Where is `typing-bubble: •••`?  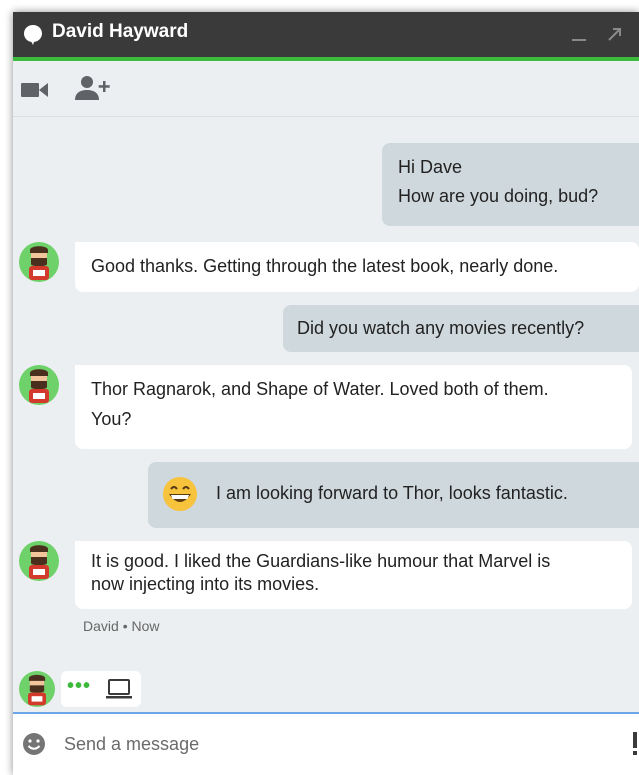 typing-bubble: ••• is located at coordinates (101, 689).